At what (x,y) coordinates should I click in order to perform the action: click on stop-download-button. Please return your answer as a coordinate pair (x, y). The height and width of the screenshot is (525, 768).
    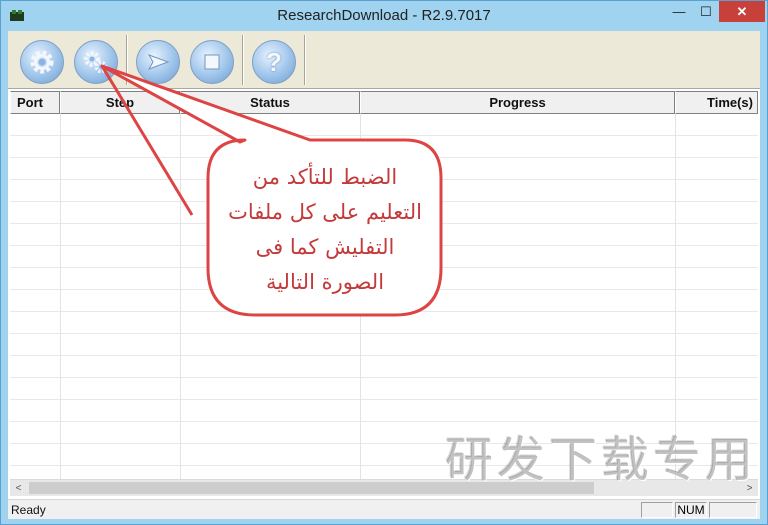
    Looking at the image, I should click on (212, 62).